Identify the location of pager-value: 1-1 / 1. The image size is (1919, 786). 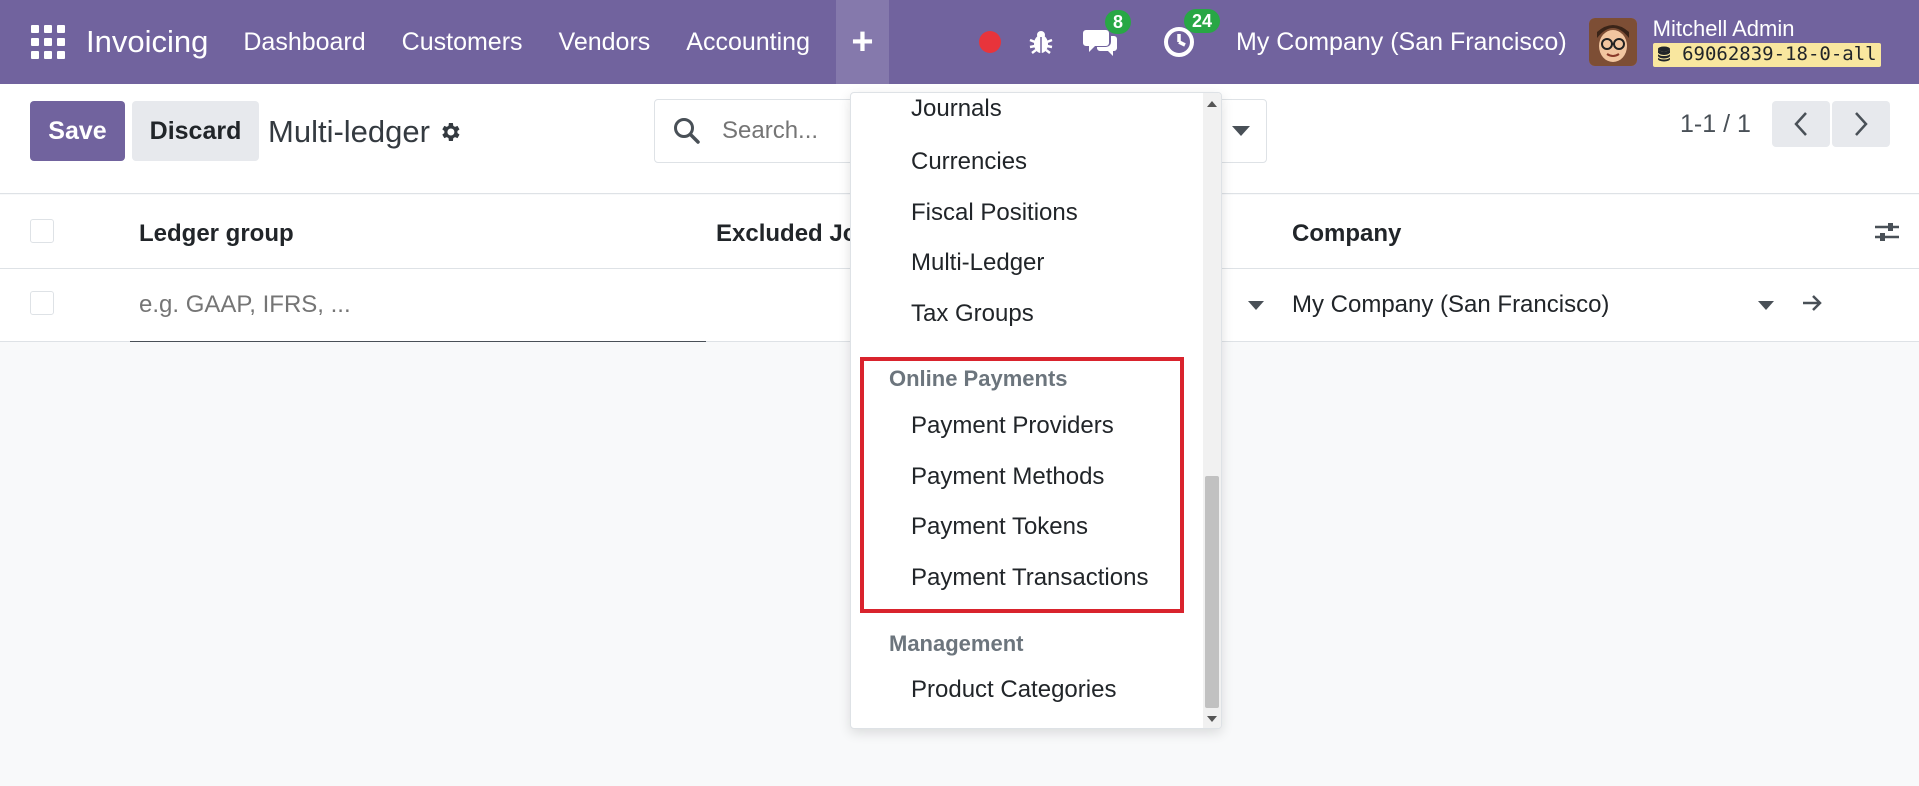
(1715, 124).